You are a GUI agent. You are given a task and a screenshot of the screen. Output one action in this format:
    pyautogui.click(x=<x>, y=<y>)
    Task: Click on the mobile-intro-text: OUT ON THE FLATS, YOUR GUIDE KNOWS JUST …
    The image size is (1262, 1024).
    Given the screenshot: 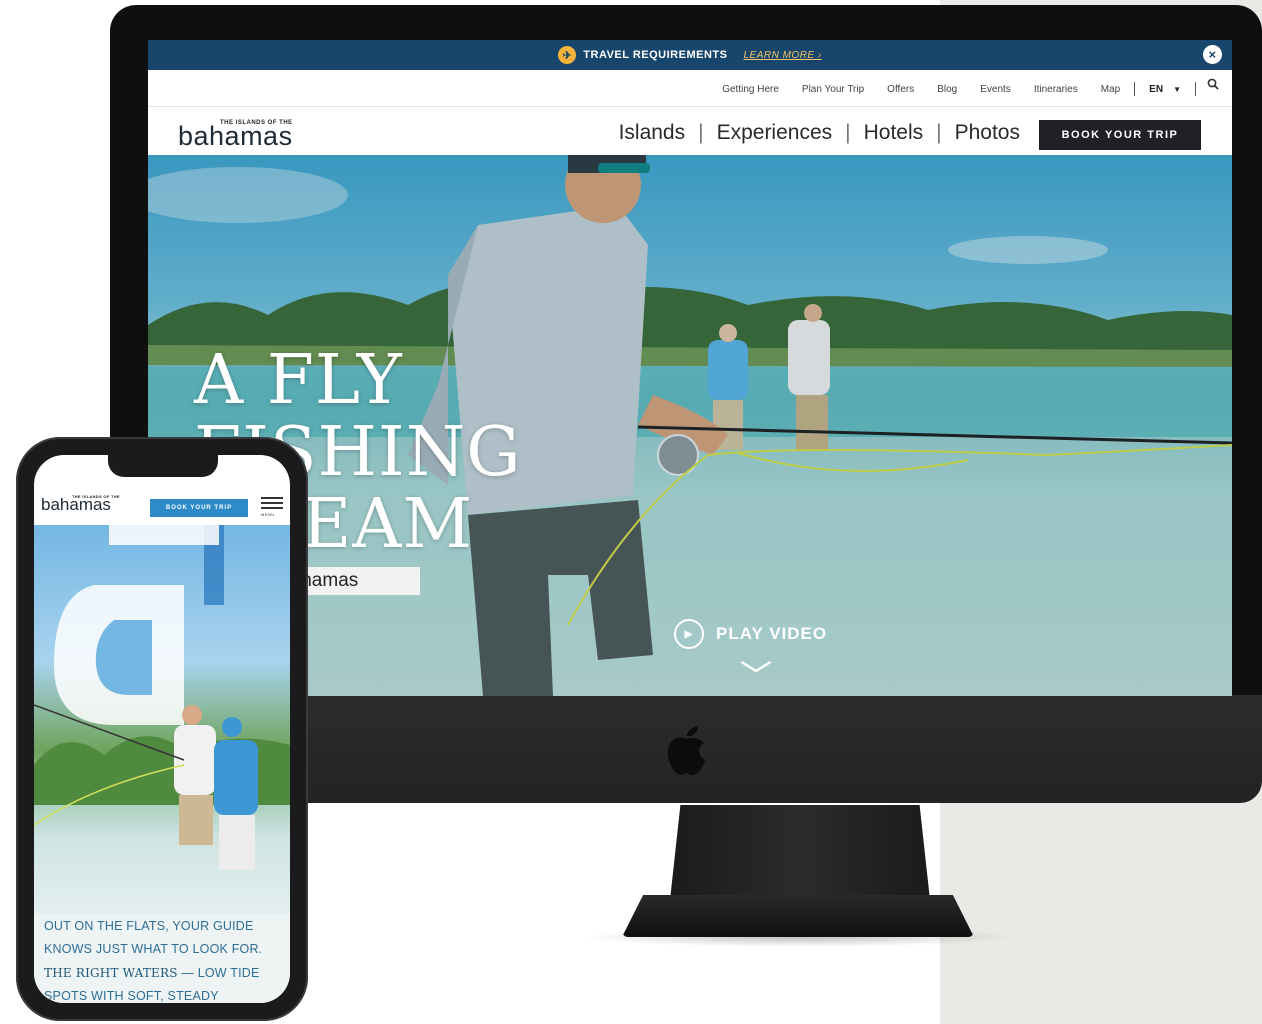 What is the action you would take?
    pyautogui.click(x=162, y=959)
    